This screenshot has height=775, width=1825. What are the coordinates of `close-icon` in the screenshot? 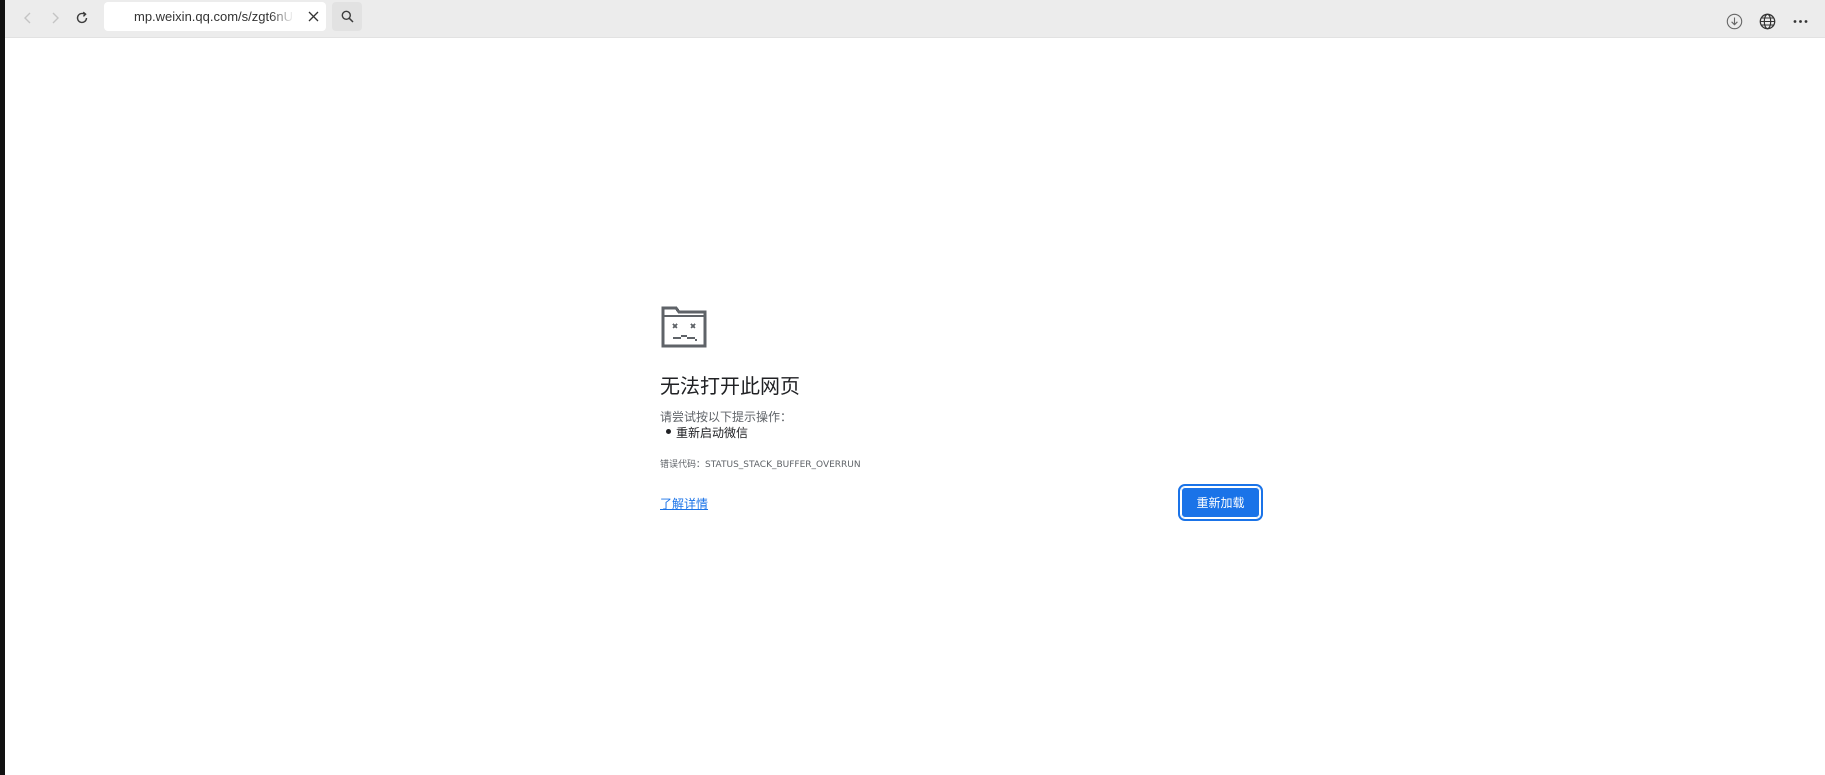 It's located at (313, 16).